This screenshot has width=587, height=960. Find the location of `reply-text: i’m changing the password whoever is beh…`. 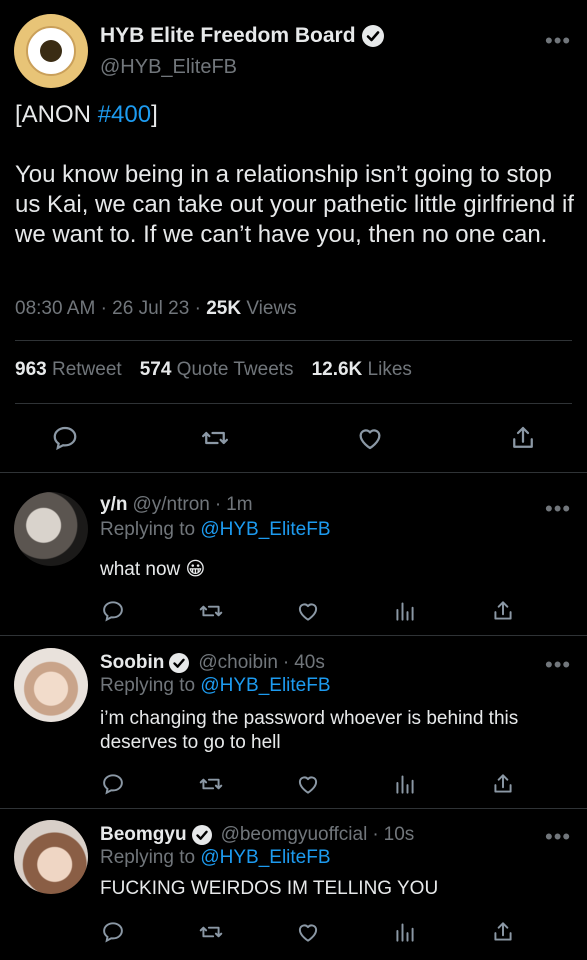

reply-text: i’m changing the password whoever is beh… is located at coordinates (309, 730).